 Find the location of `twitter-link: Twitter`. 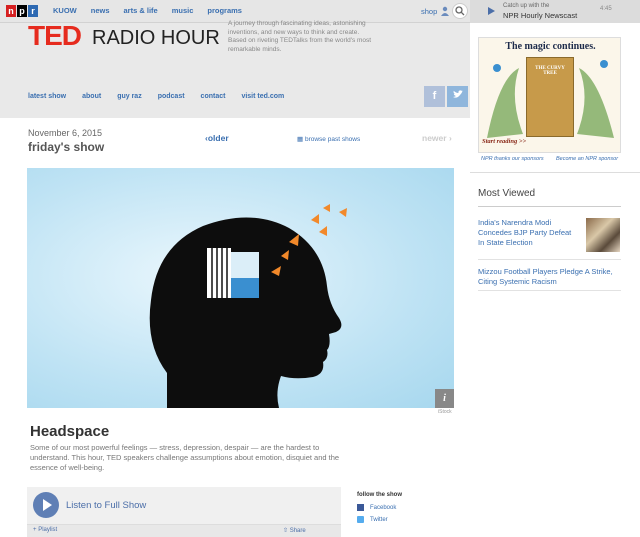

twitter-link: Twitter is located at coordinates (372, 519).